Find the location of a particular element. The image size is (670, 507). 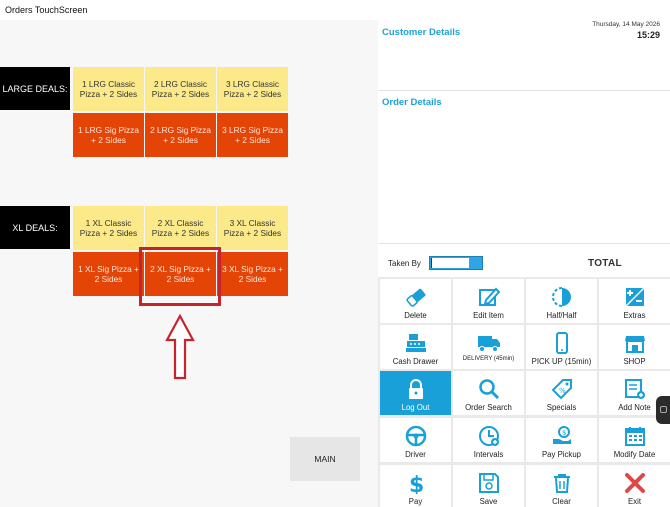

modify-date-button: Modify Date is located at coordinates (634, 440).